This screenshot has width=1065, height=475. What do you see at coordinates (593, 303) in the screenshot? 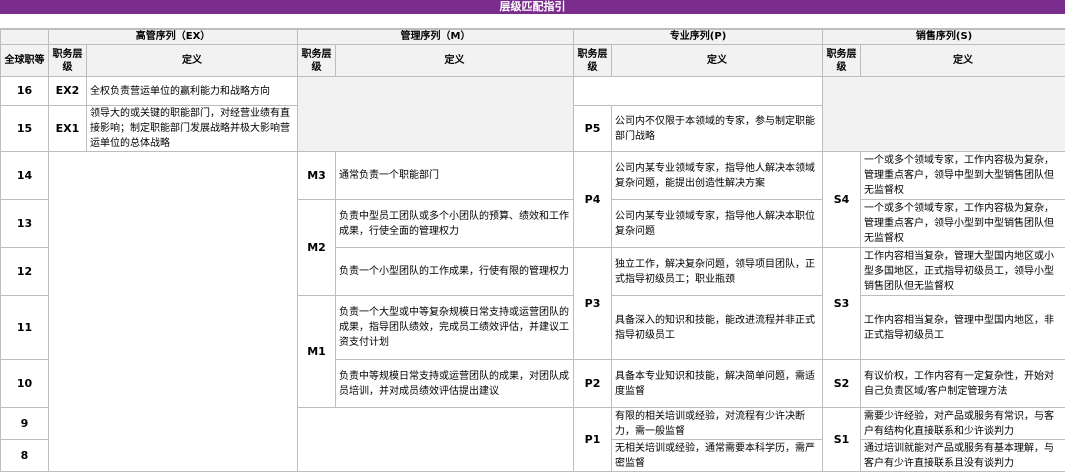
I see `prof-level-code: P3` at bounding box center [593, 303].